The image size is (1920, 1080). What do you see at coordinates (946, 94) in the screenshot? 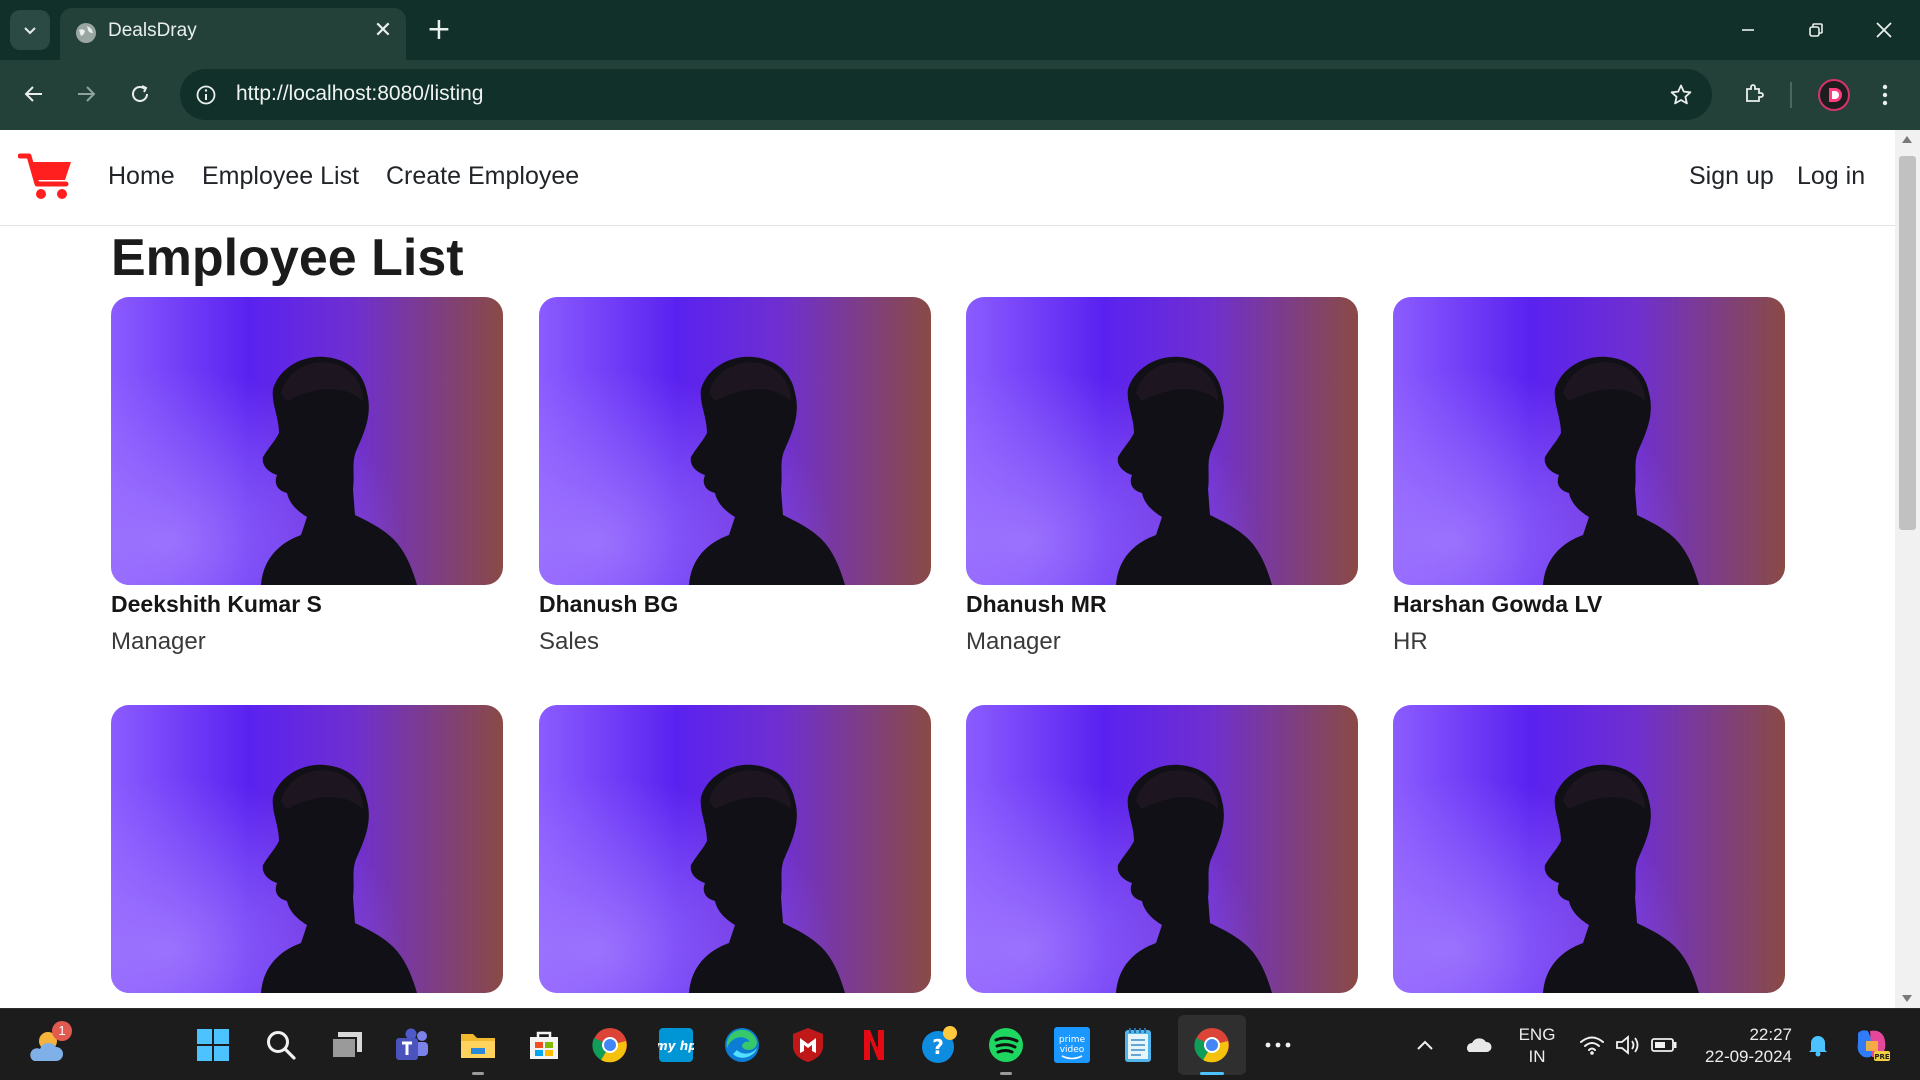
I see `address-bar: http://localhost:8080/listing` at bounding box center [946, 94].